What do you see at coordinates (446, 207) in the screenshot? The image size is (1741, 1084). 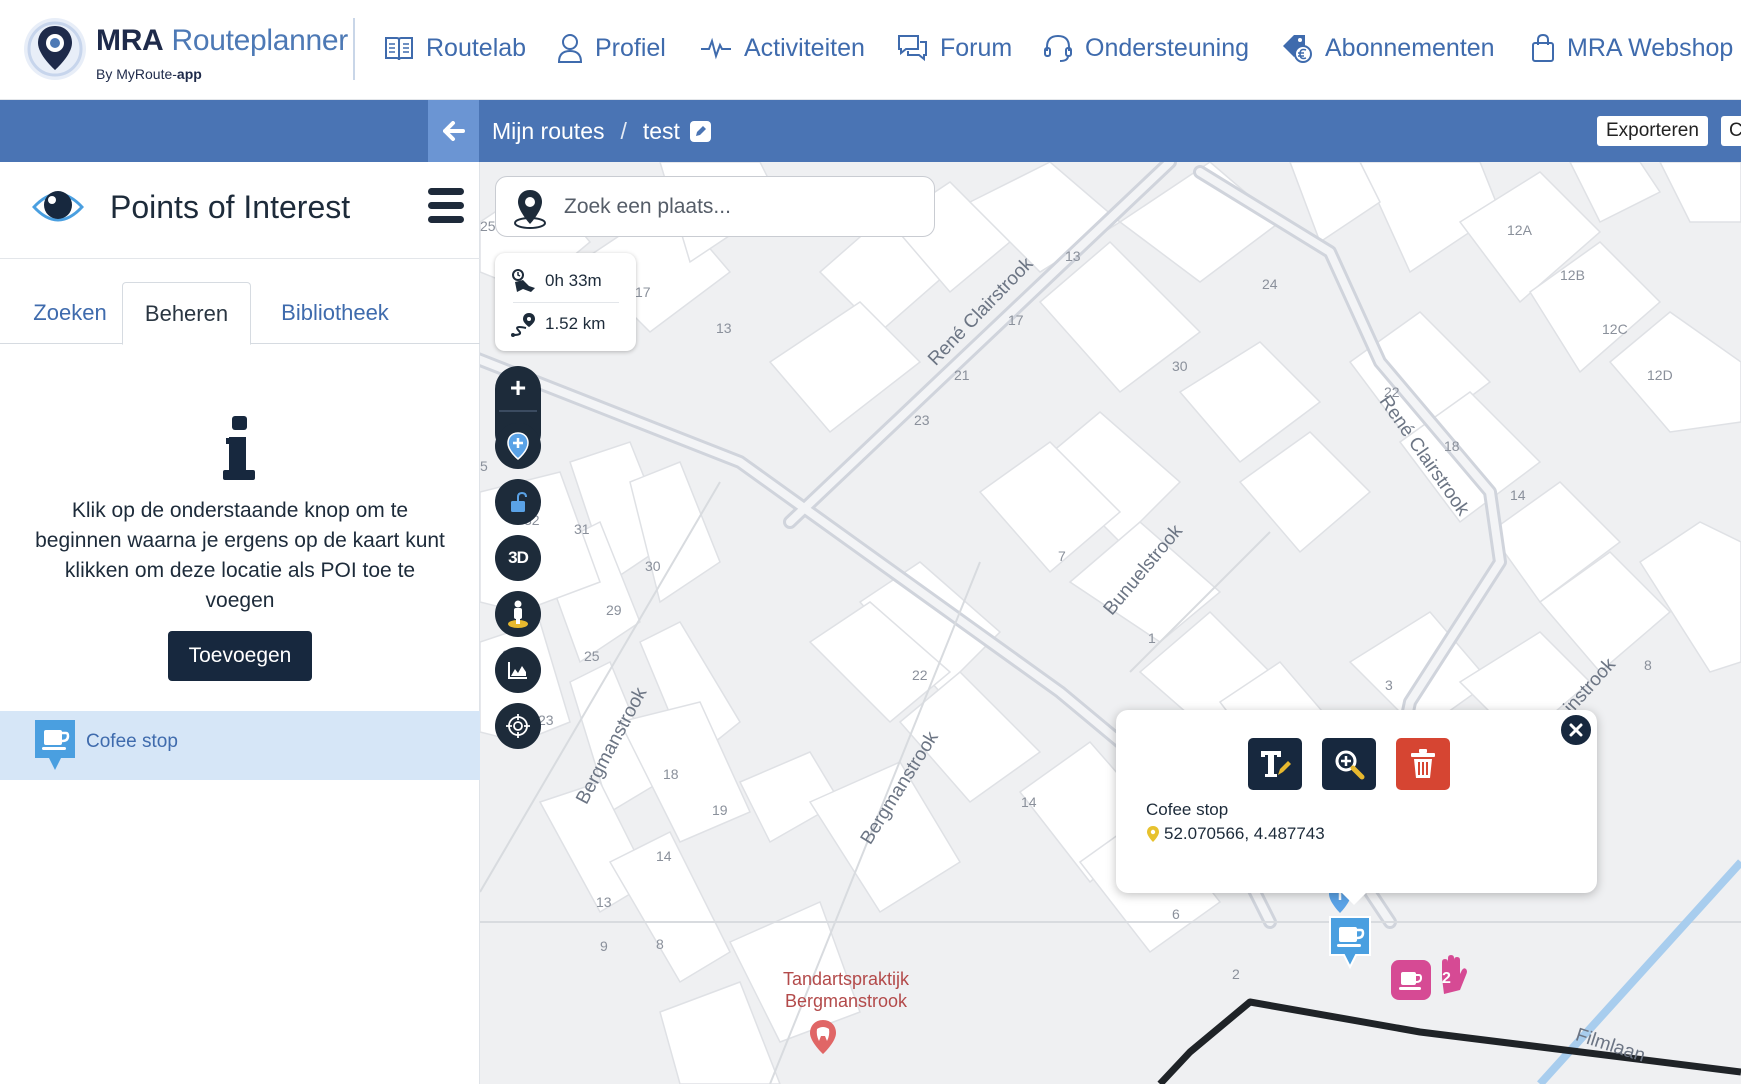 I see `hamburger-menu-icon` at bounding box center [446, 207].